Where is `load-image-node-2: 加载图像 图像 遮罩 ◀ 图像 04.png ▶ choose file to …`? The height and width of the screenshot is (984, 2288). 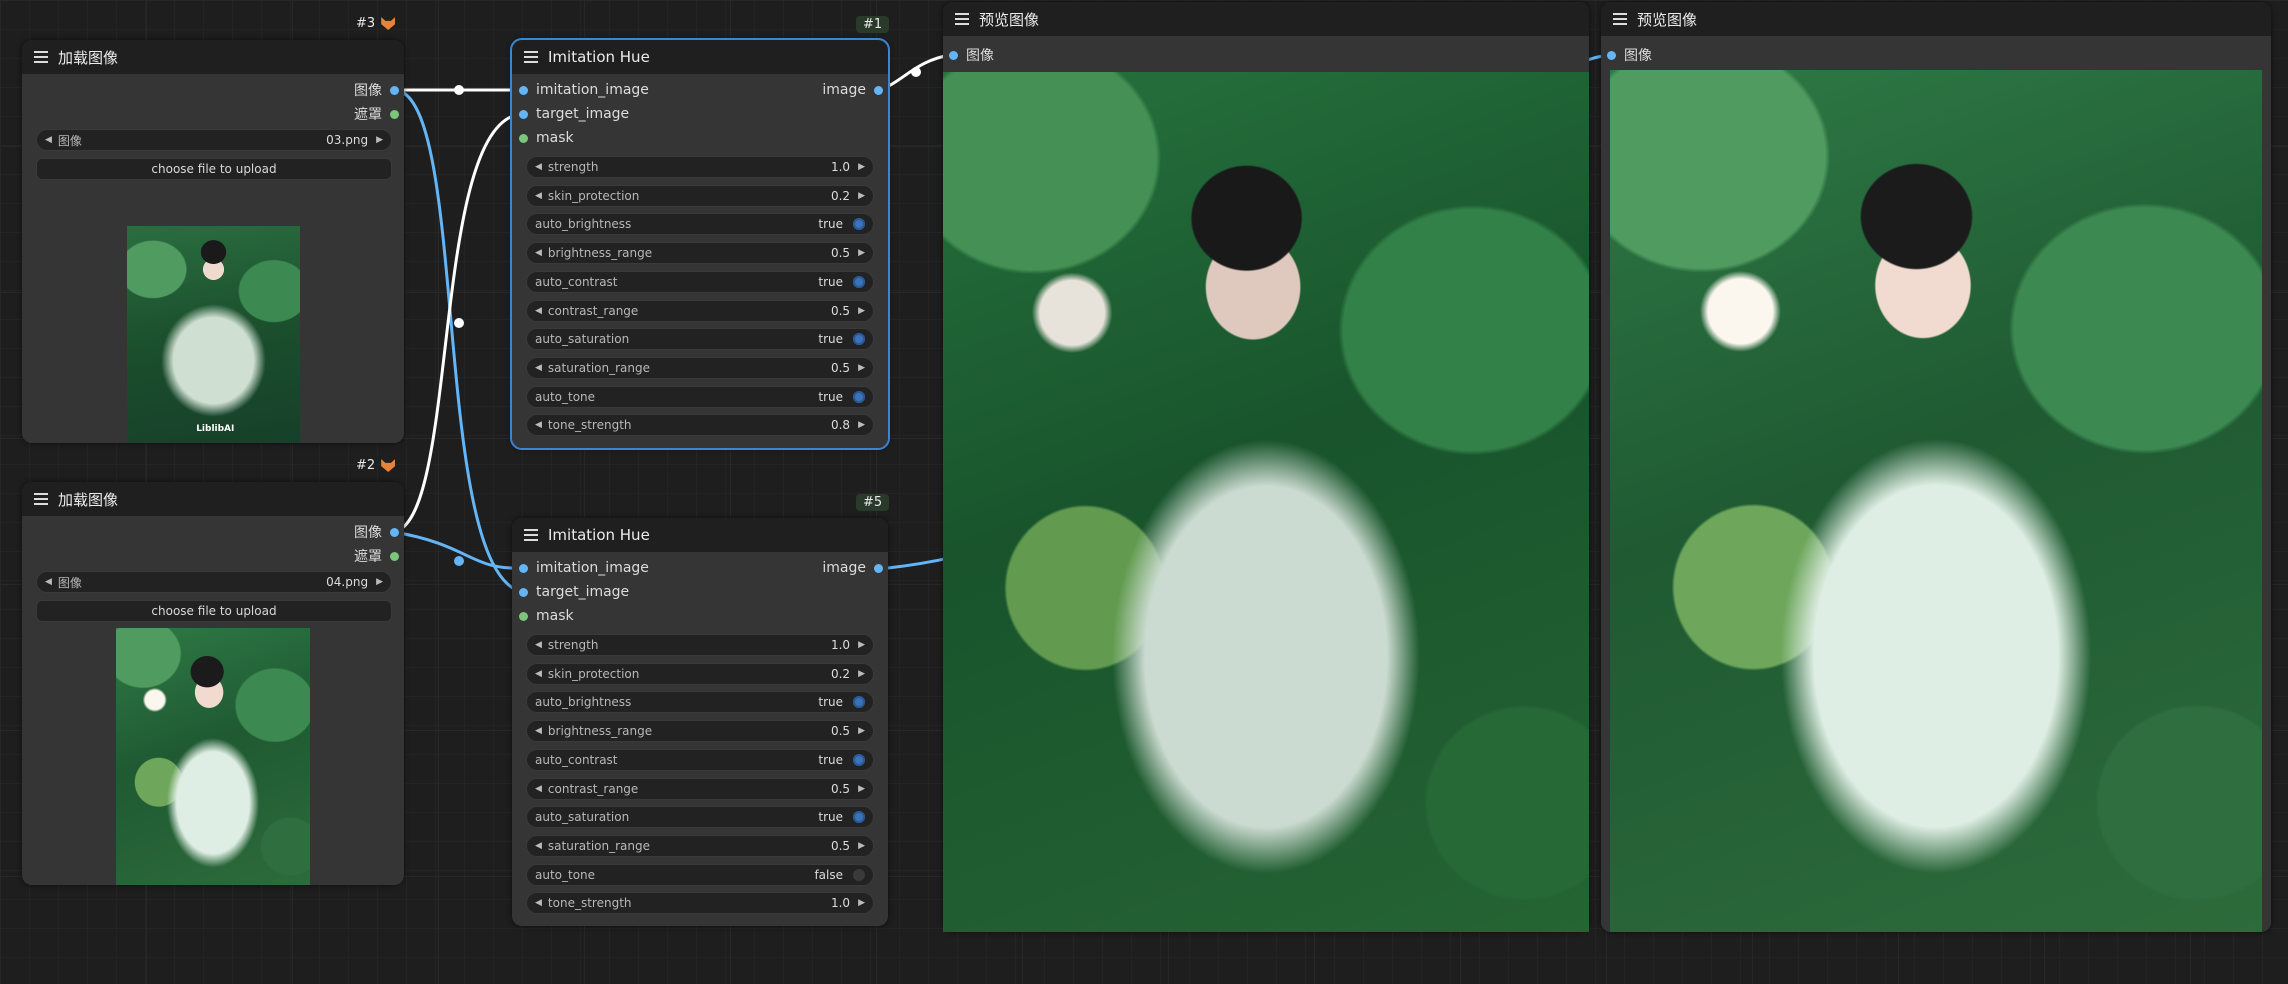 load-image-node-2: 加载图像 图像 遮罩 ◀ 图像 04.png ▶ choose file to … is located at coordinates (213, 683).